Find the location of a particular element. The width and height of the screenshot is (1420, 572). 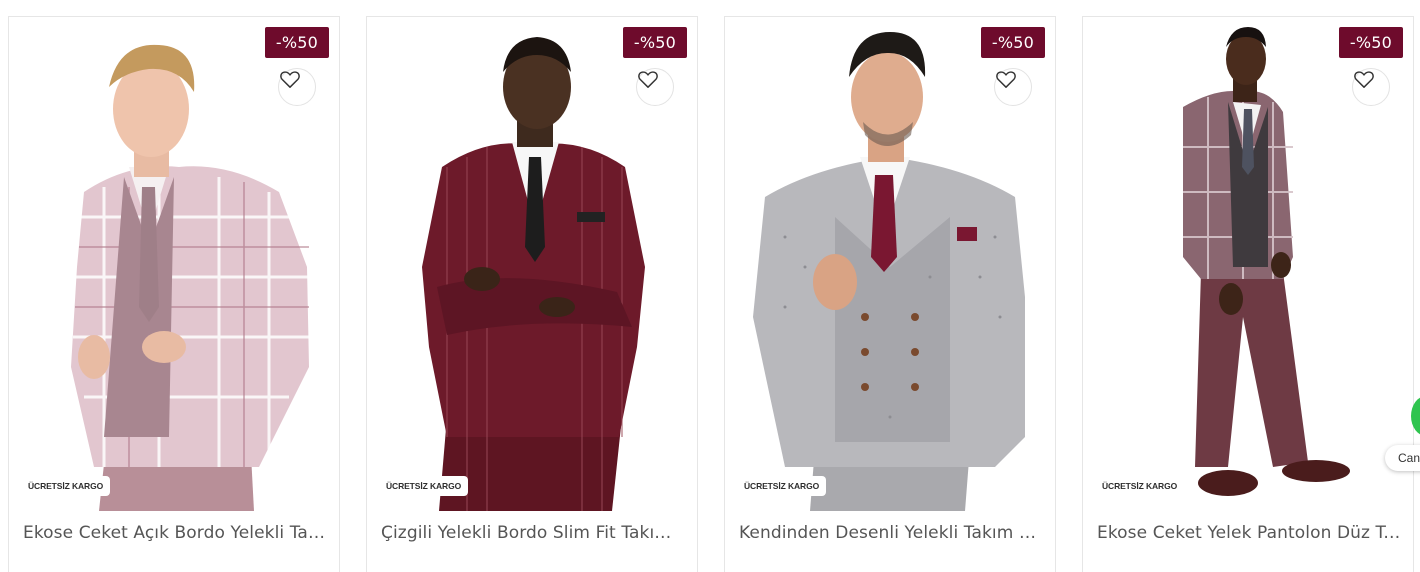

product-title: Ekose Ceket Yelek Pantolon Düz Takım is located at coordinates (1249, 533).